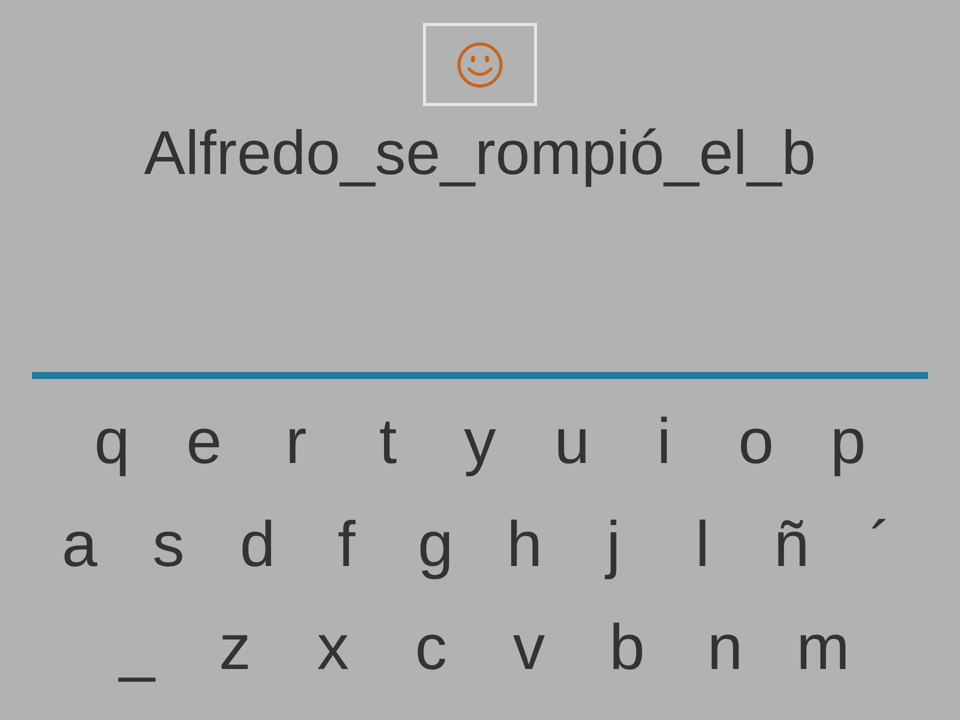 The width and height of the screenshot is (960, 720). What do you see at coordinates (112, 440) in the screenshot?
I see `key: q` at bounding box center [112, 440].